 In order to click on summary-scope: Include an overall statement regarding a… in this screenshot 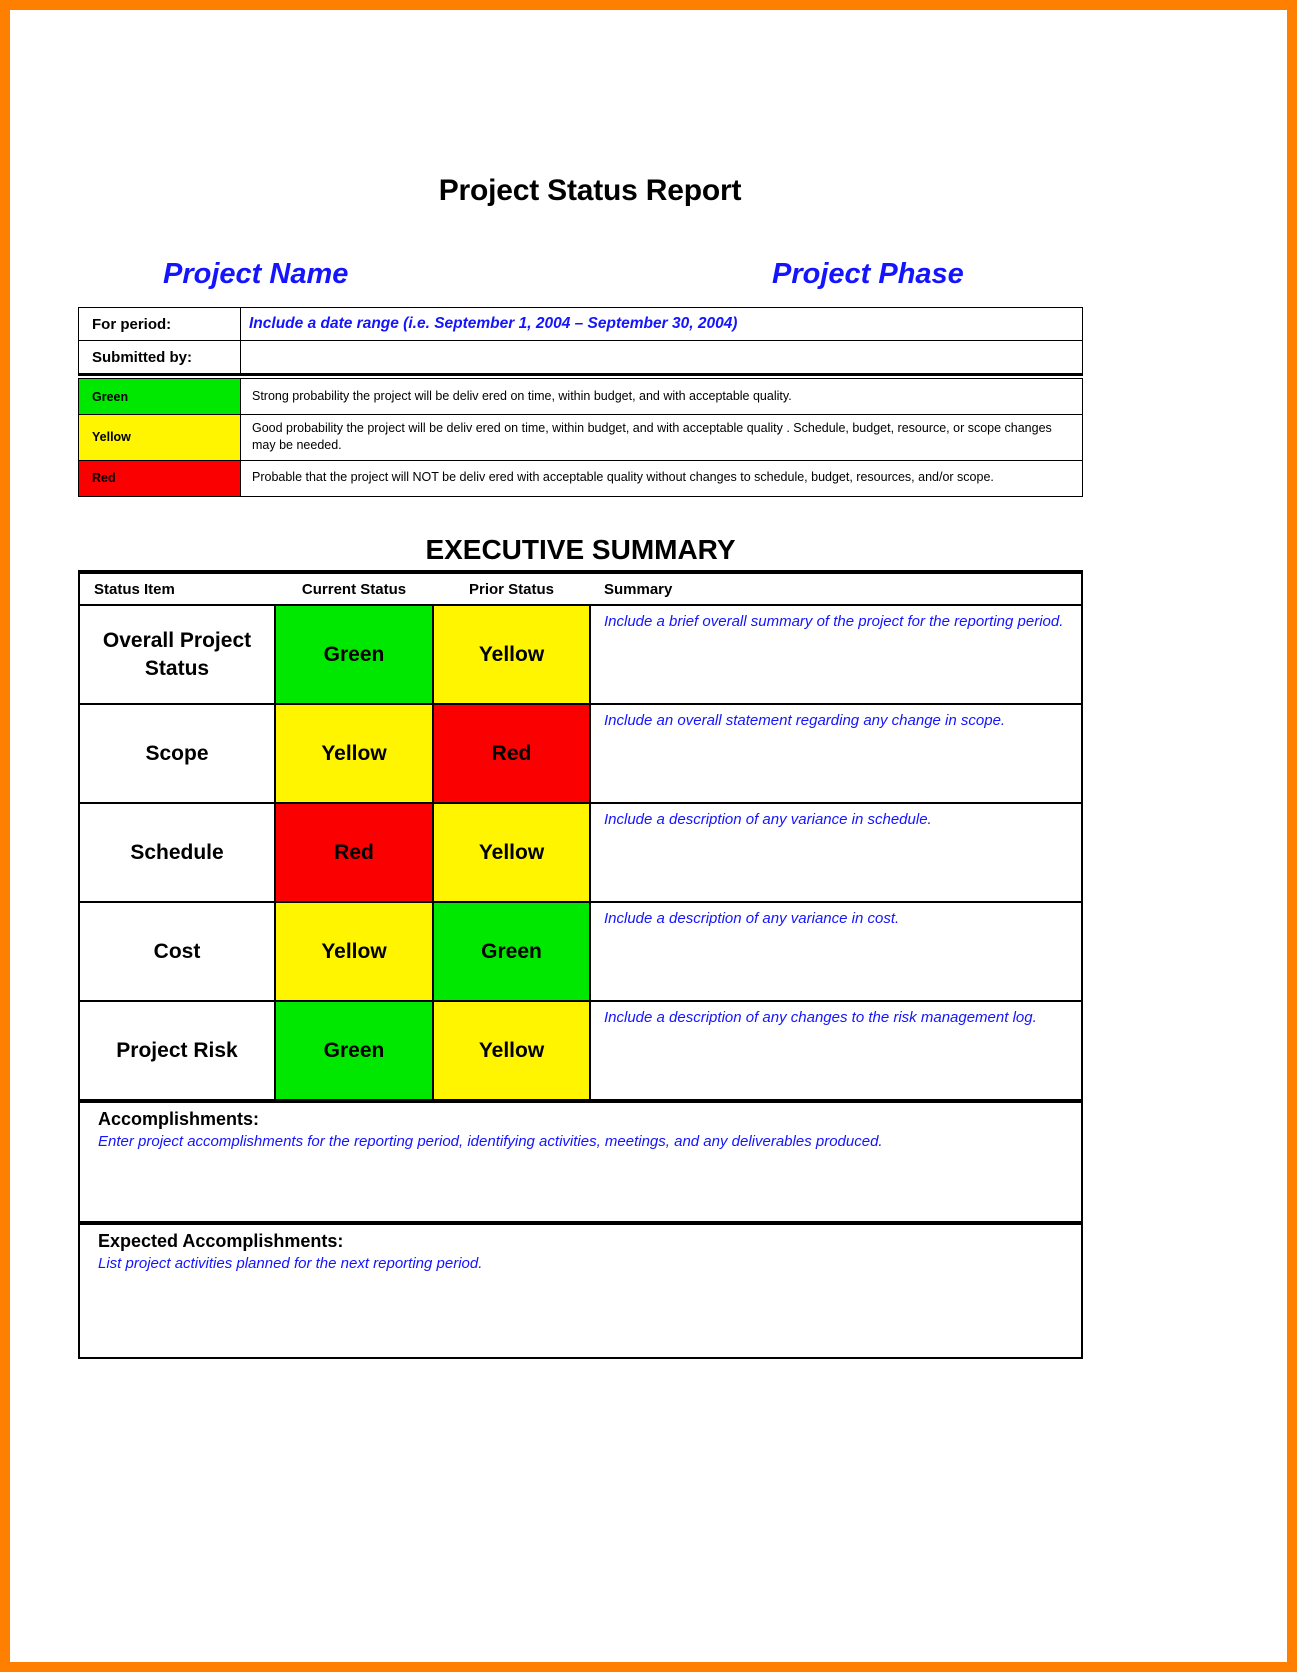, I will do `click(836, 753)`.